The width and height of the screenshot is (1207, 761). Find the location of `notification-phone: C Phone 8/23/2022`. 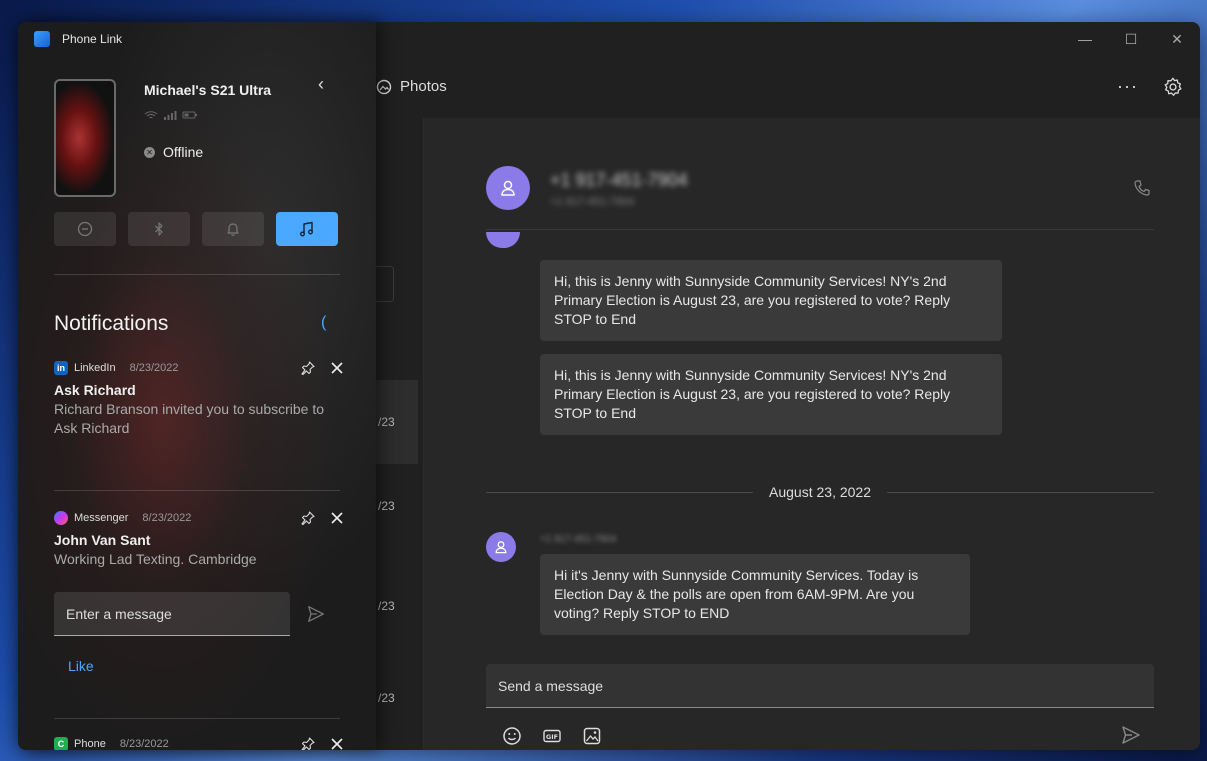

notification-phone: C Phone 8/23/2022 is located at coordinates (199, 743).